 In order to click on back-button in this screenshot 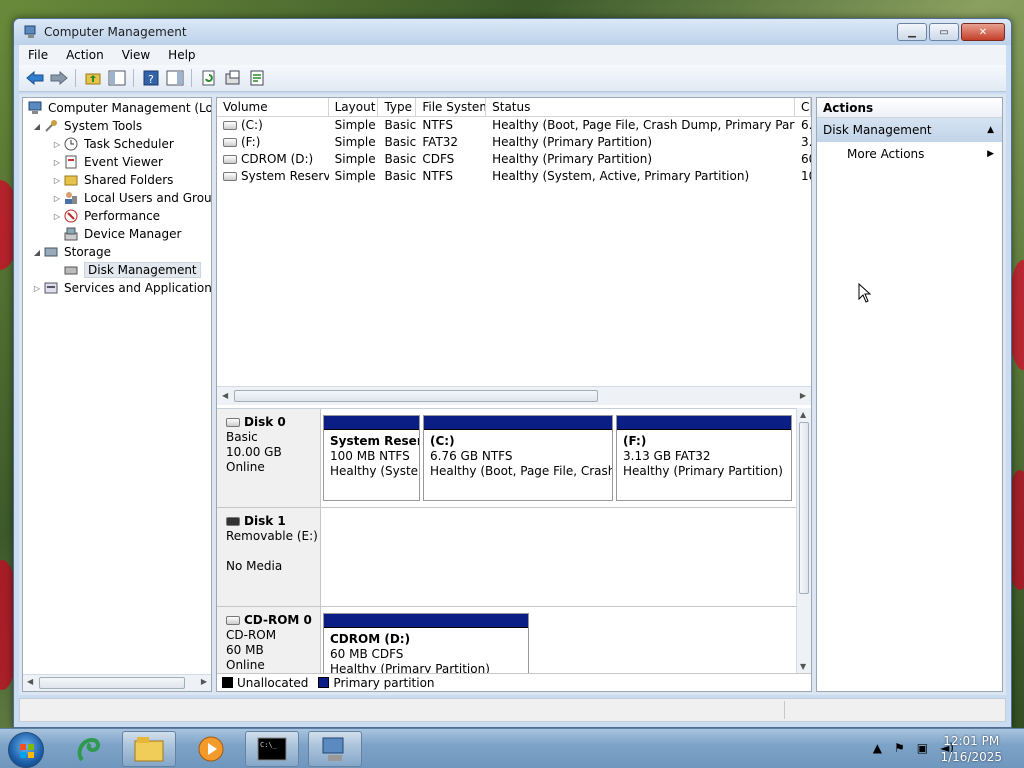, I will do `click(34, 78)`.